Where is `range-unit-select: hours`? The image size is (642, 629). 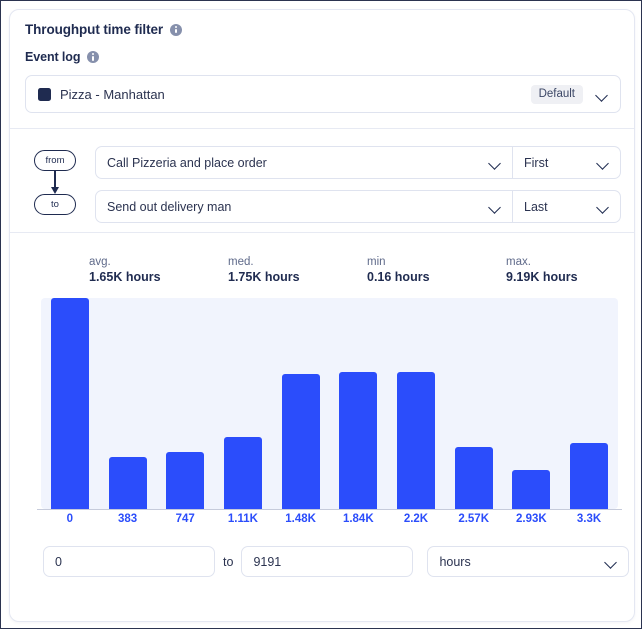 range-unit-select: hours is located at coordinates (528, 561).